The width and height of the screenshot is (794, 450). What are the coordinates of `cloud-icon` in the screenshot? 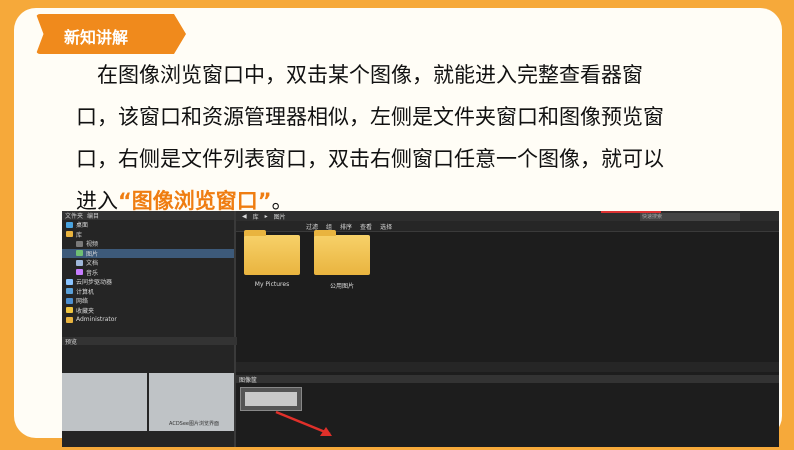 It's located at (69, 281).